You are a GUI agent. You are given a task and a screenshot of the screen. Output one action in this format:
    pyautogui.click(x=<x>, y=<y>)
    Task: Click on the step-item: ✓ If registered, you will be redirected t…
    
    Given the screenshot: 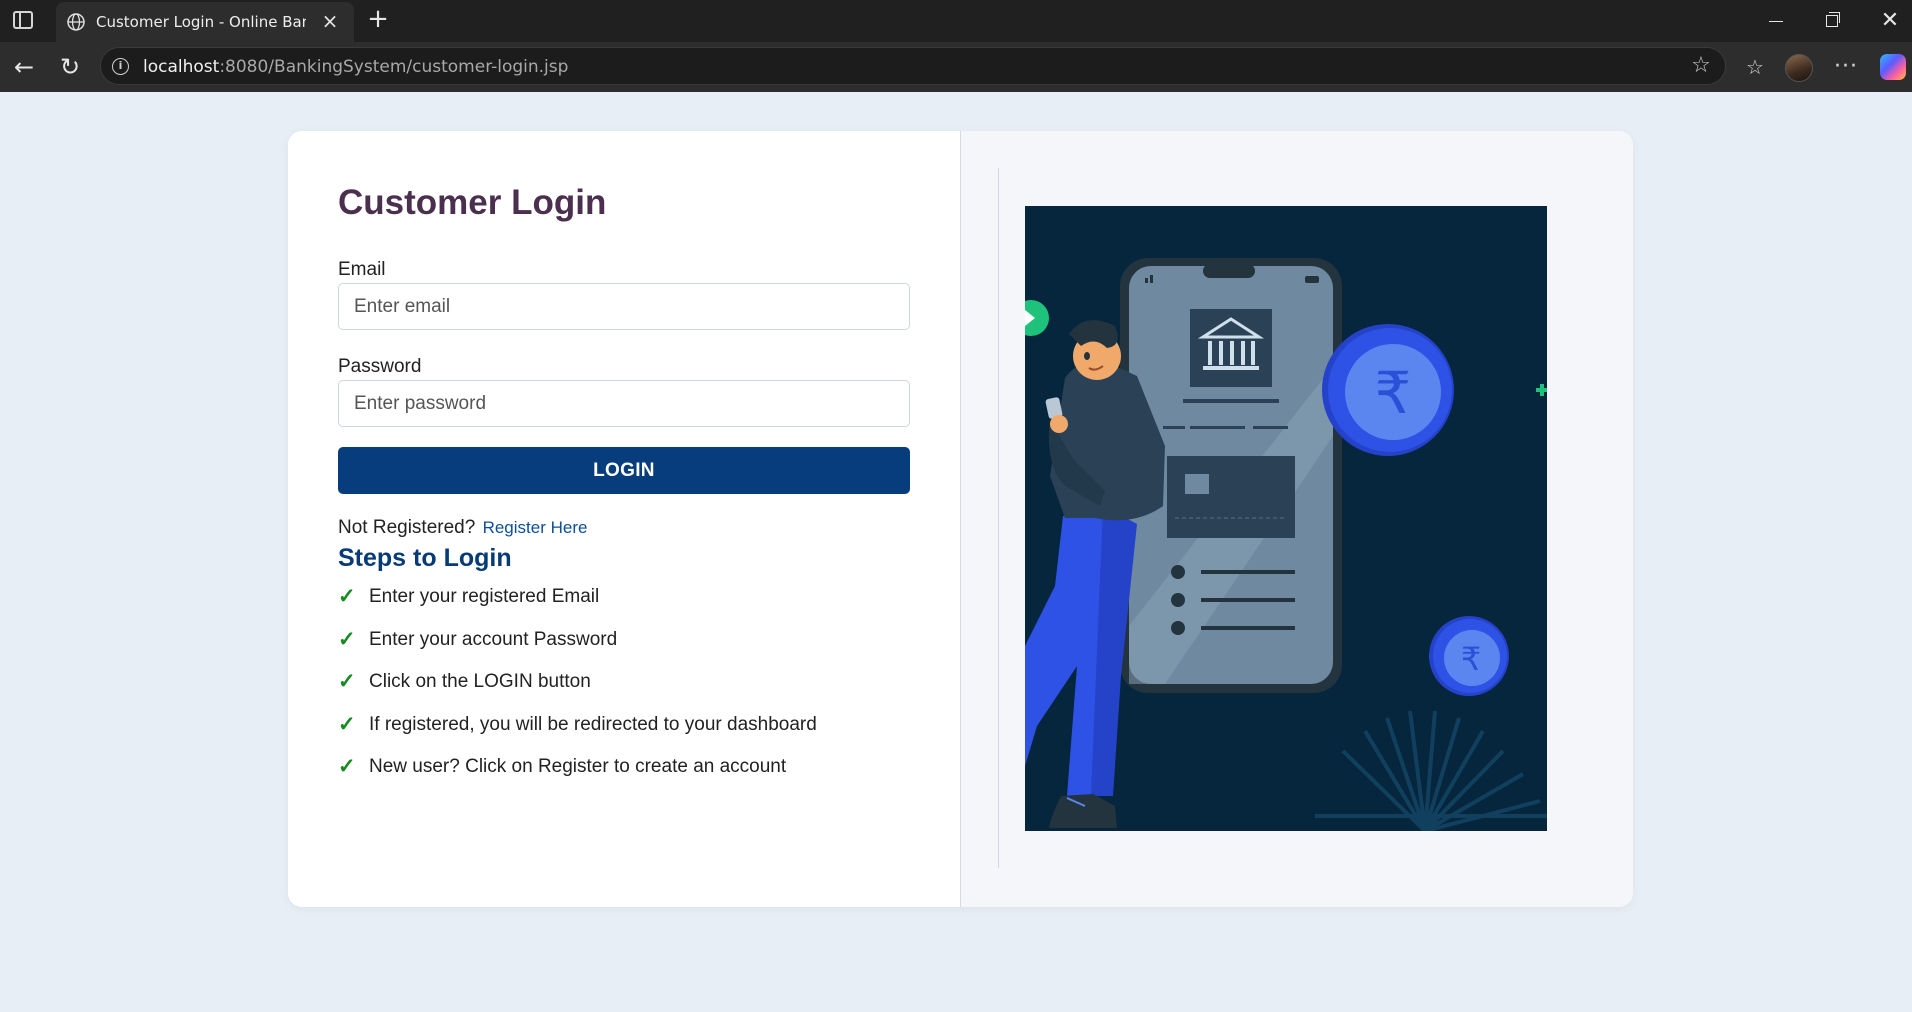 What is the action you would take?
    pyautogui.click(x=577, y=734)
    